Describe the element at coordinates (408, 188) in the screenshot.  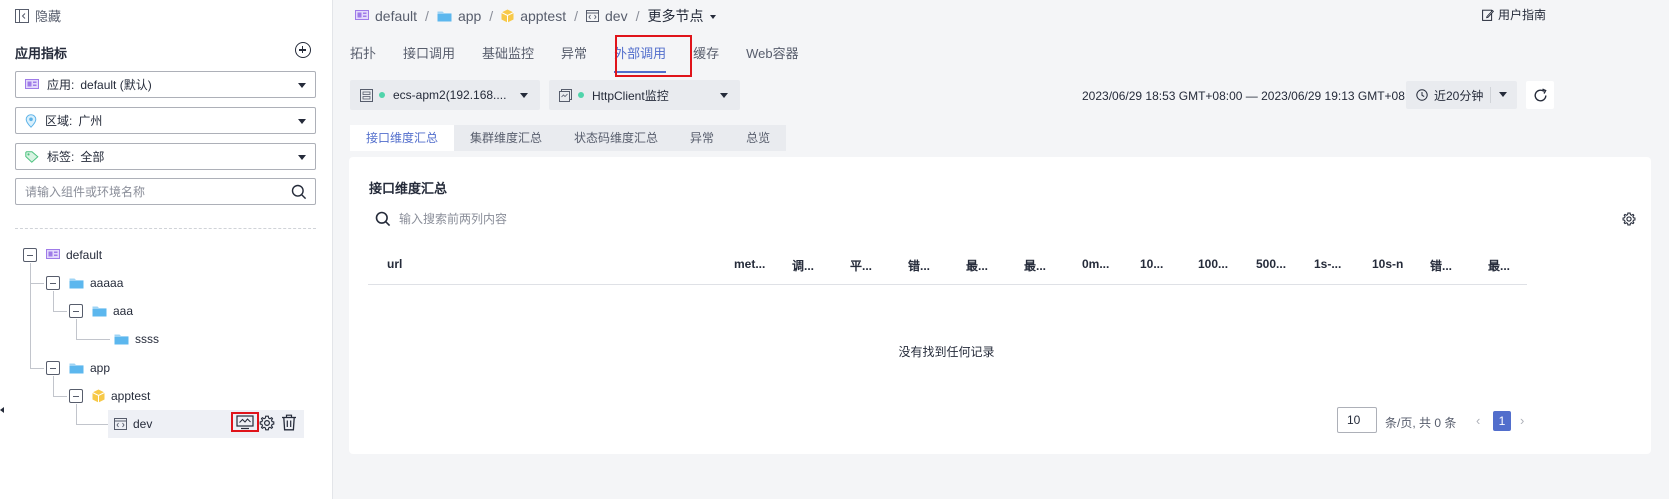
I see `card-title: 接口维度汇总` at that location.